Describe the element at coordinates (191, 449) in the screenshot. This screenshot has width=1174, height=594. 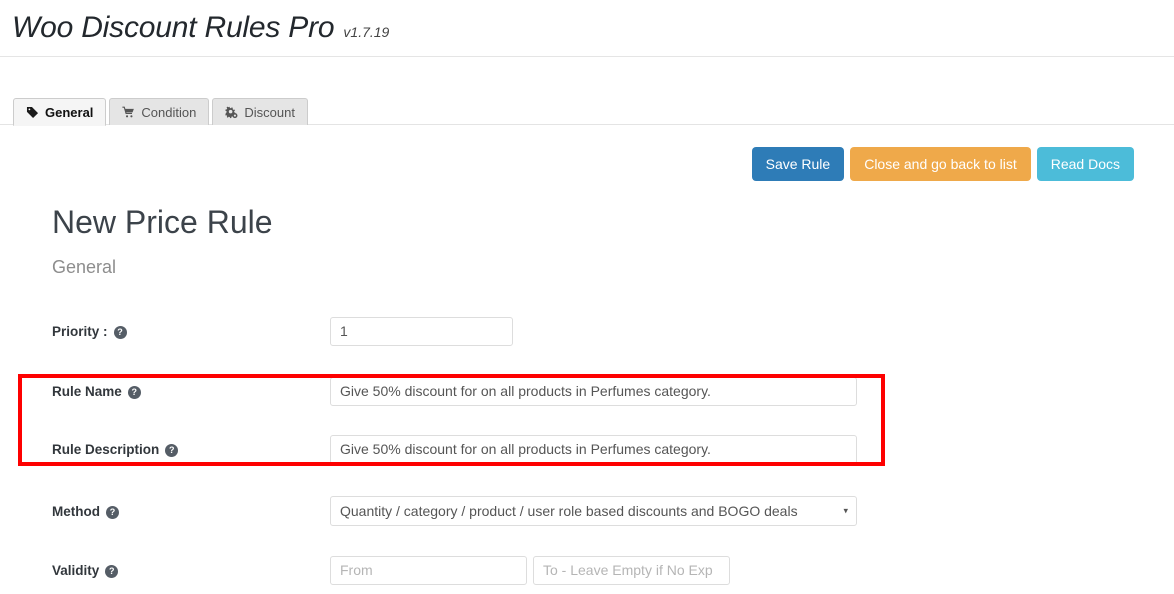
I see `rule-description-label-group: Rule Description ?` at that location.